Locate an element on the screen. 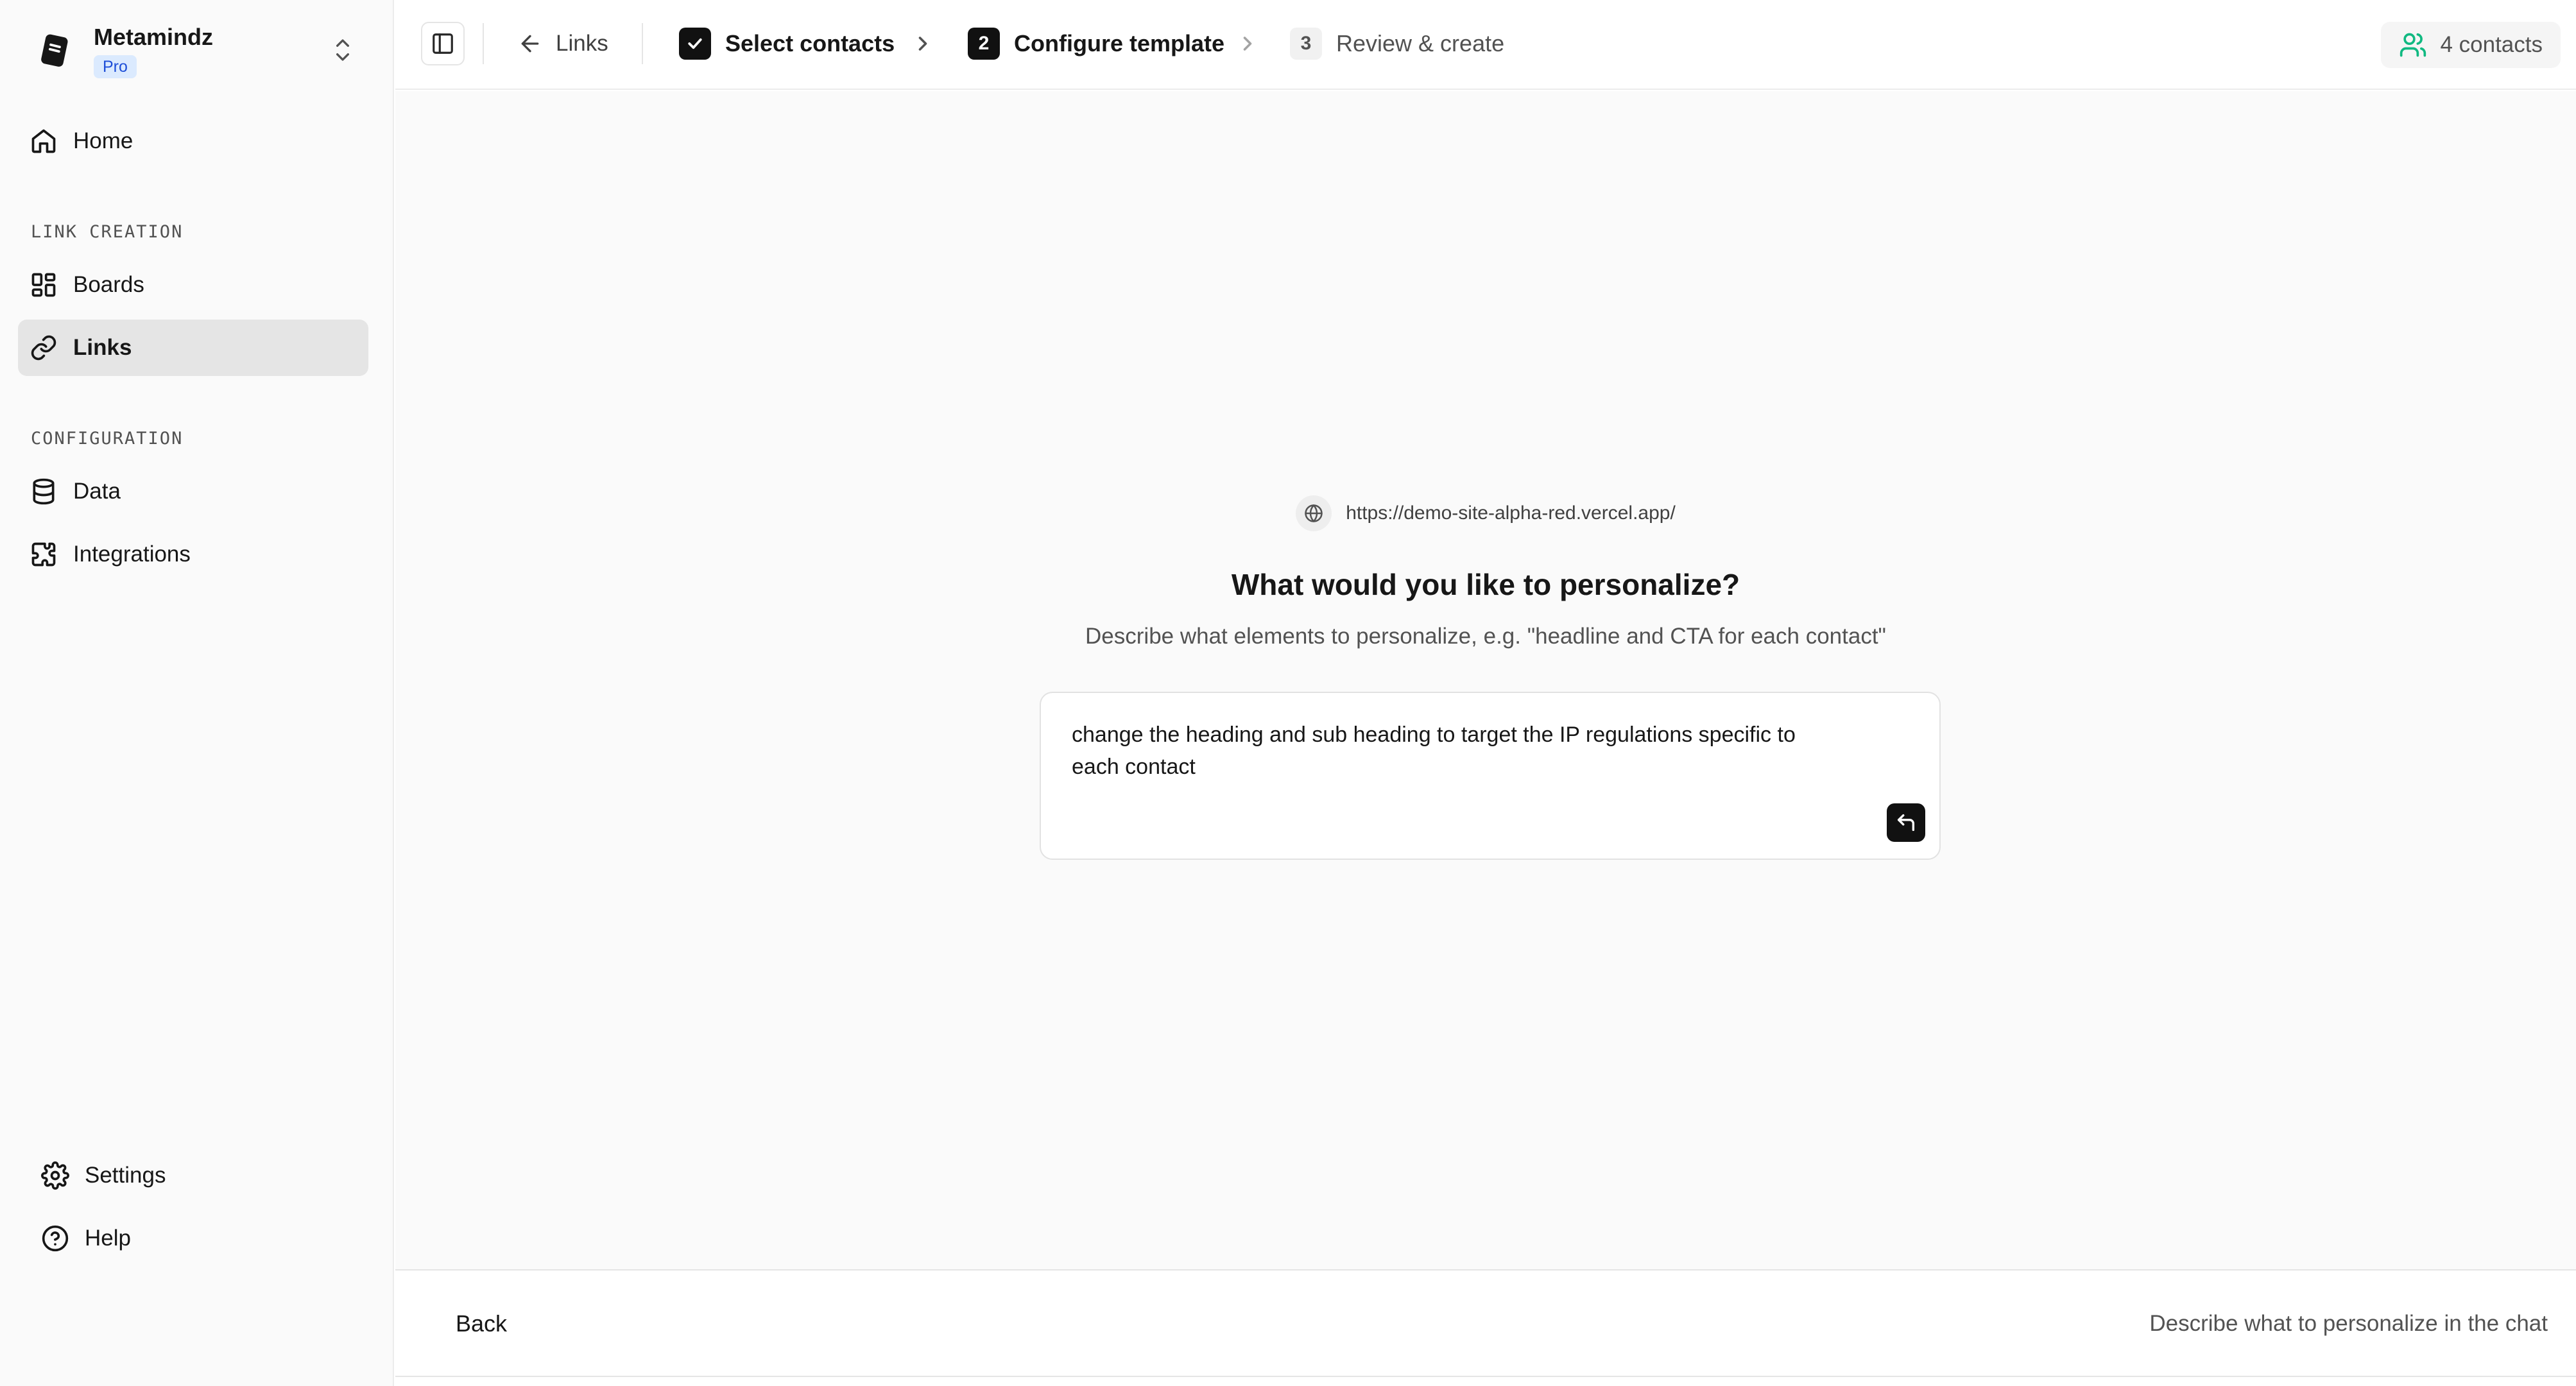  send-button is located at coordinates (1906, 823).